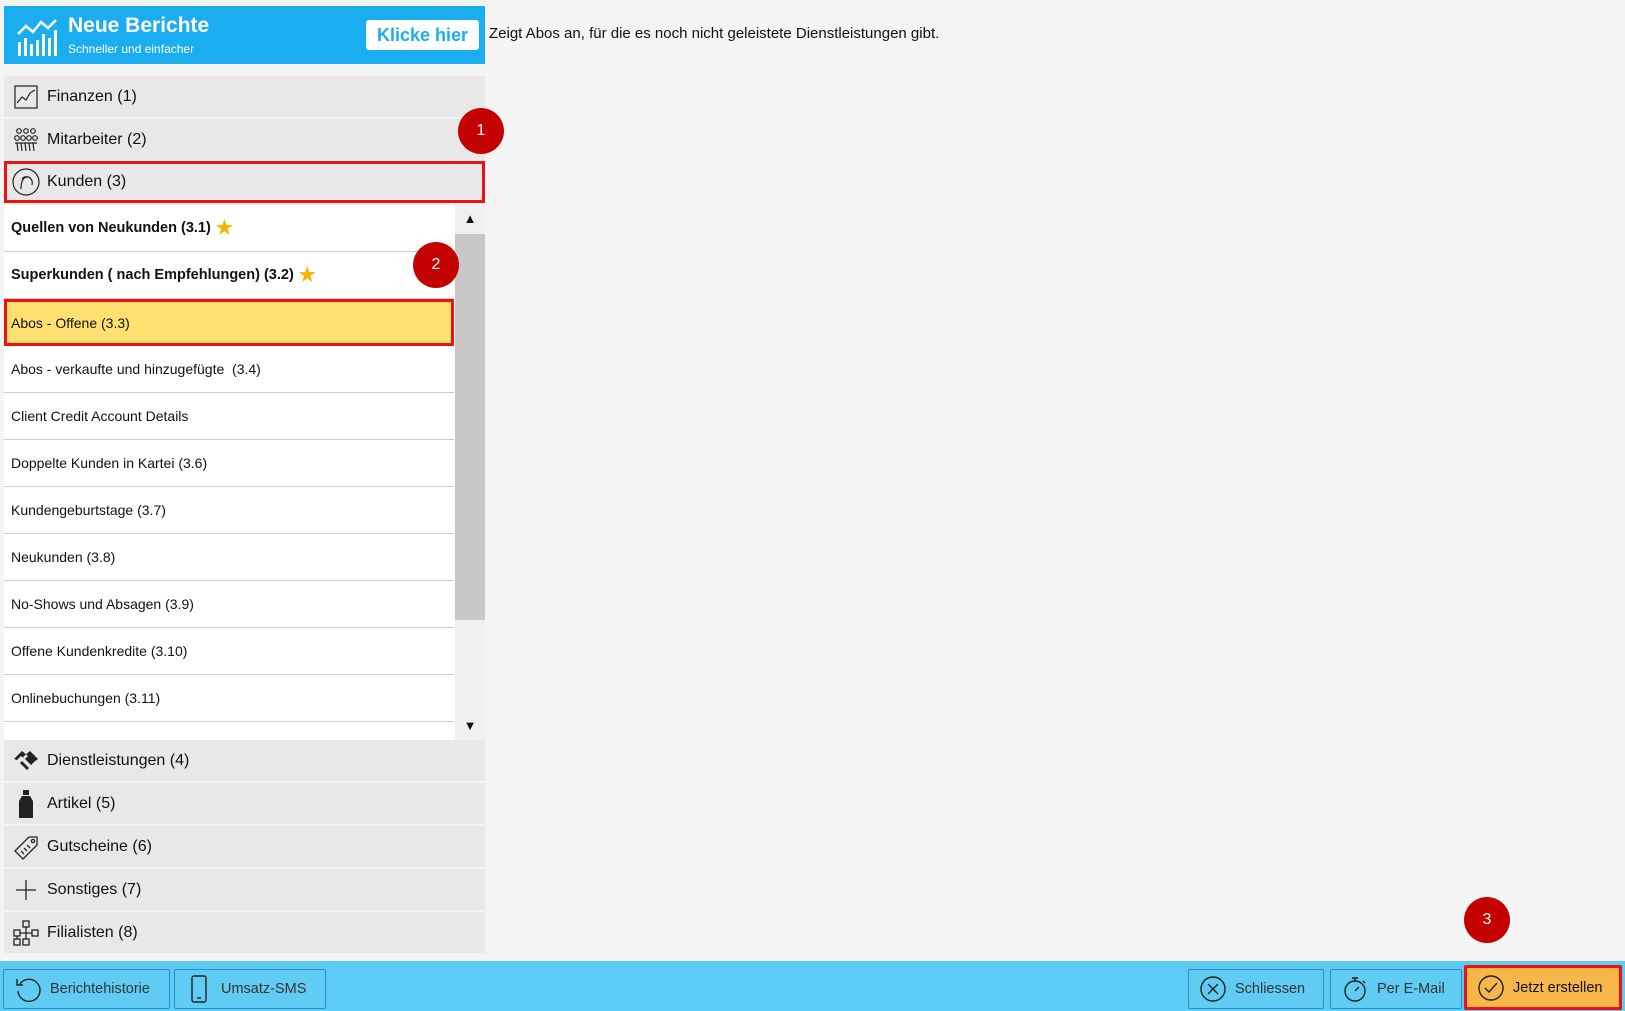  I want to click on category-kunden: Kunden (3), so click(244, 182).